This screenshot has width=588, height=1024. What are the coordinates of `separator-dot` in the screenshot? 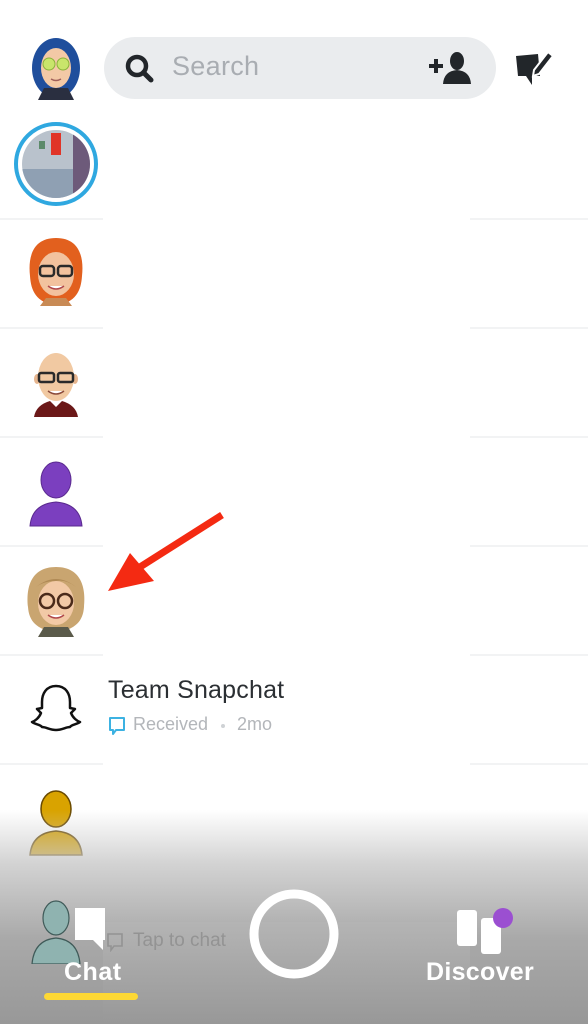 It's located at (223, 726).